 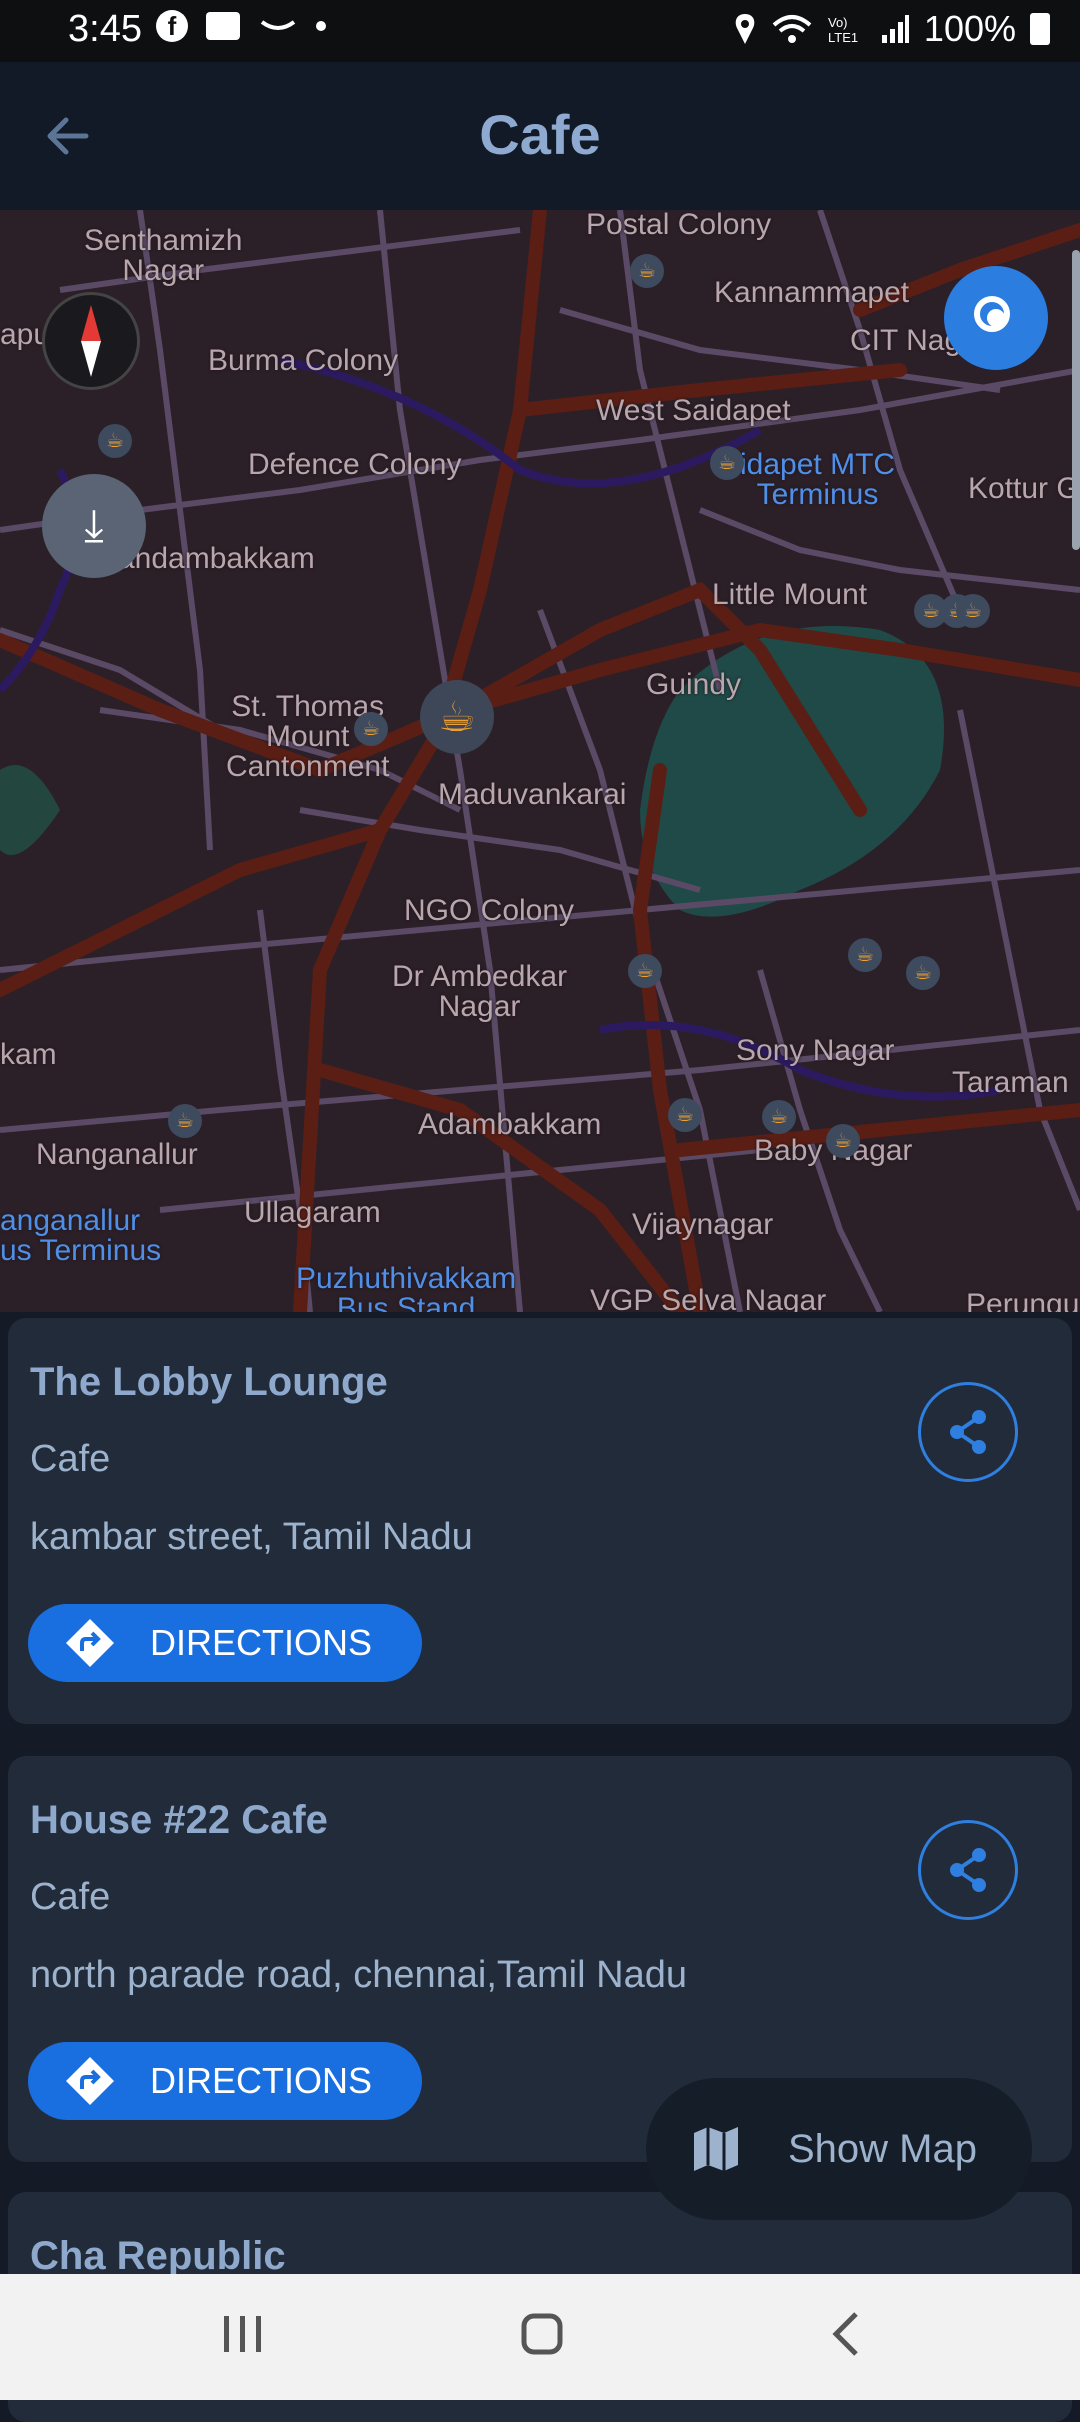 I want to click on amazon-icon, so click(x=278, y=25).